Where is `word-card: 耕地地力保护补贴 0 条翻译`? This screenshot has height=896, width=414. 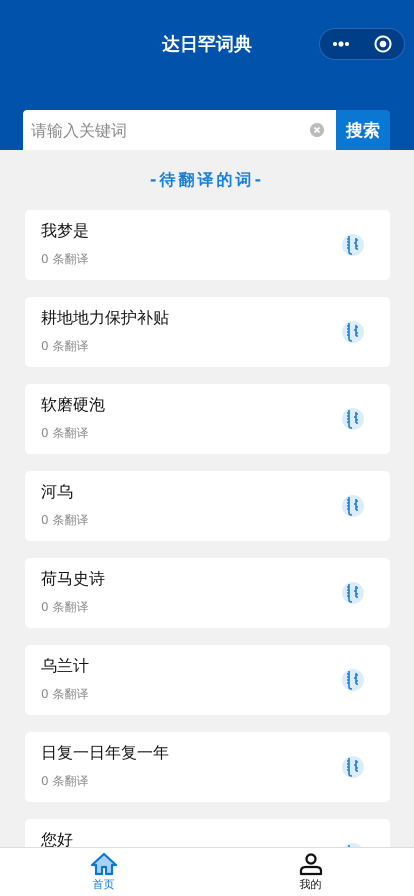 word-card: 耕地地力保护补贴 0 条翻译 is located at coordinates (207, 332).